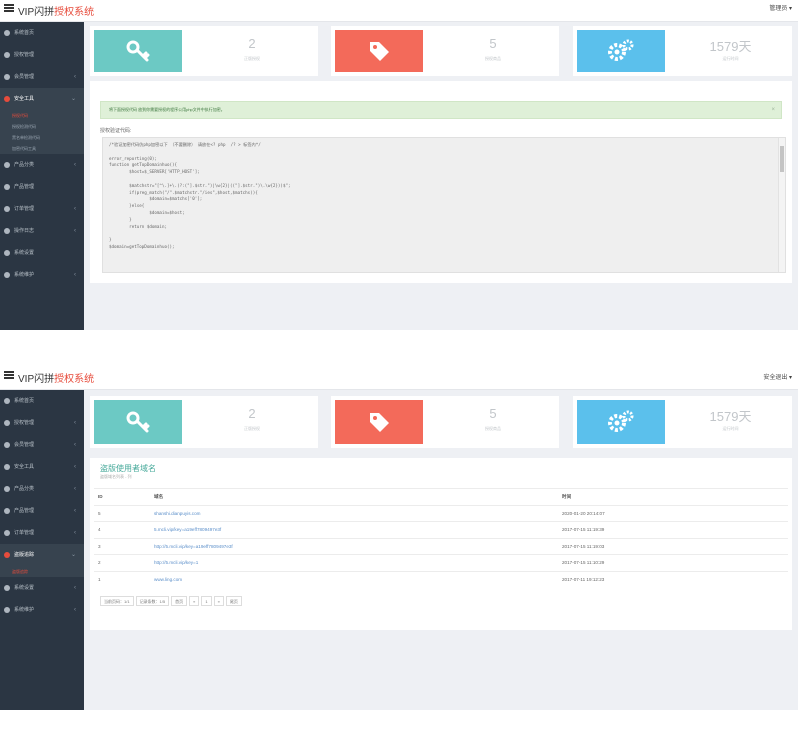 The width and height of the screenshot is (798, 756). What do you see at coordinates (233, 601) in the screenshot?
I see `pager-item: 尾页` at bounding box center [233, 601].